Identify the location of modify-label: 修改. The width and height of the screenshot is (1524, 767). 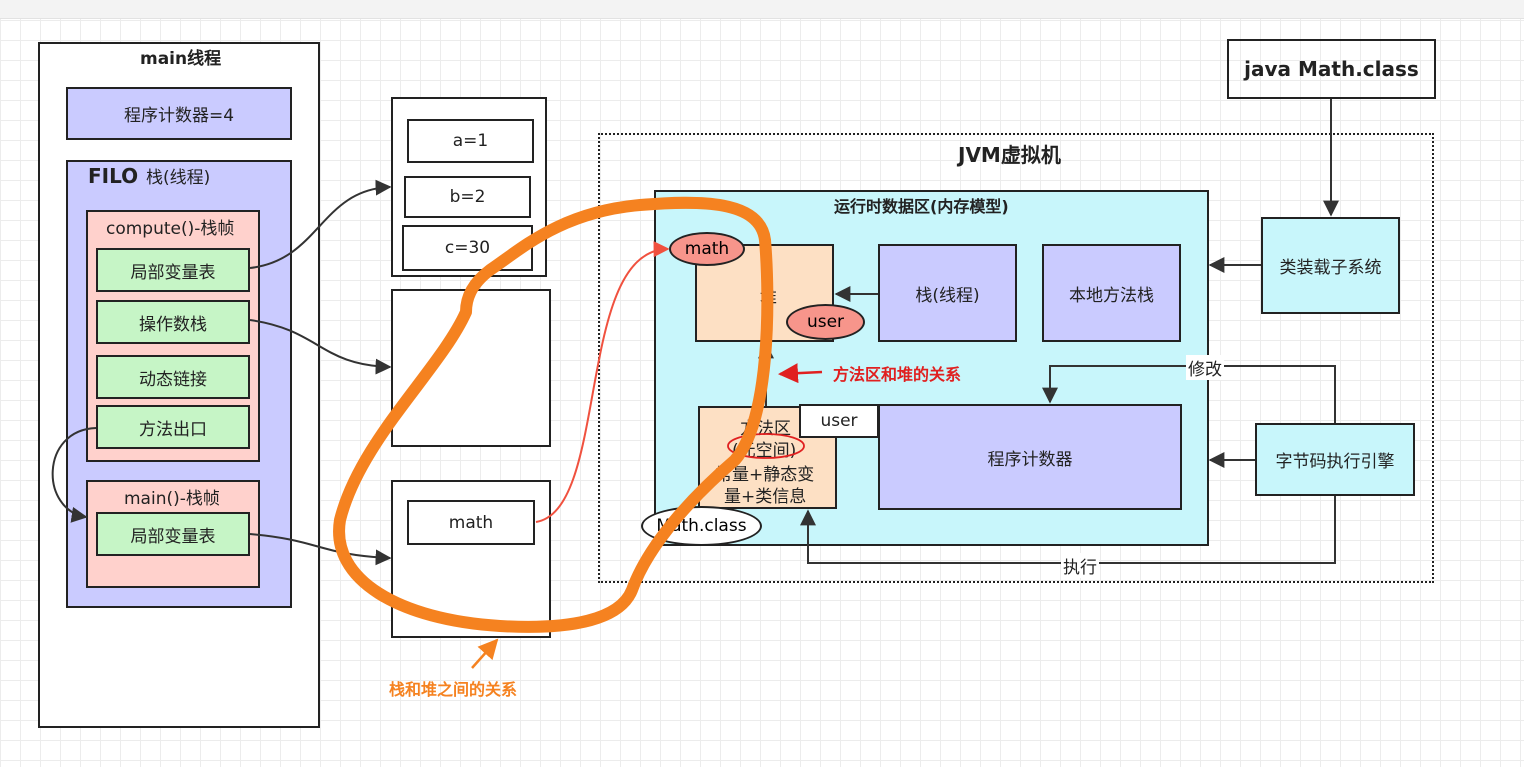
(1205, 367).